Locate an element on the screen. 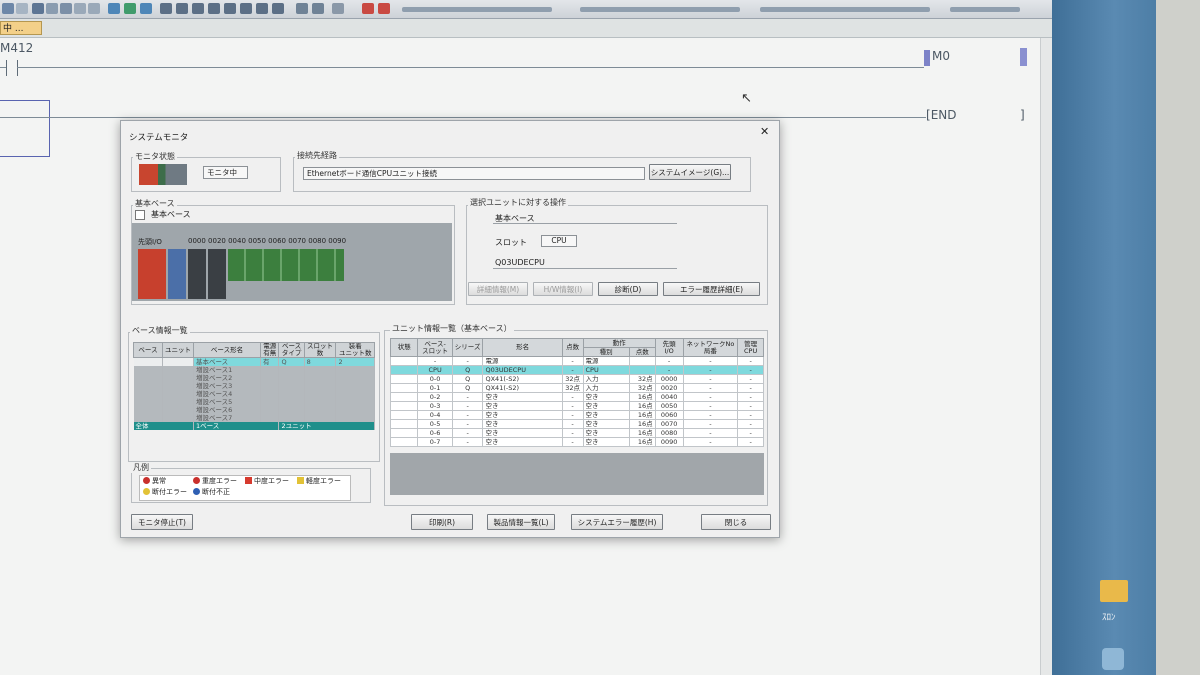 This screenshot has width=1200, height=675. column-header: シリーズ is located at coordinates (467, 347).